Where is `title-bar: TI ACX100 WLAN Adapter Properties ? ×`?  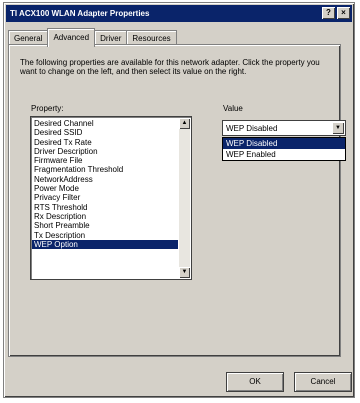 title-bar: TI ACX100 WLAN Adapter Properties ? × is located at coordinates (179, 13).